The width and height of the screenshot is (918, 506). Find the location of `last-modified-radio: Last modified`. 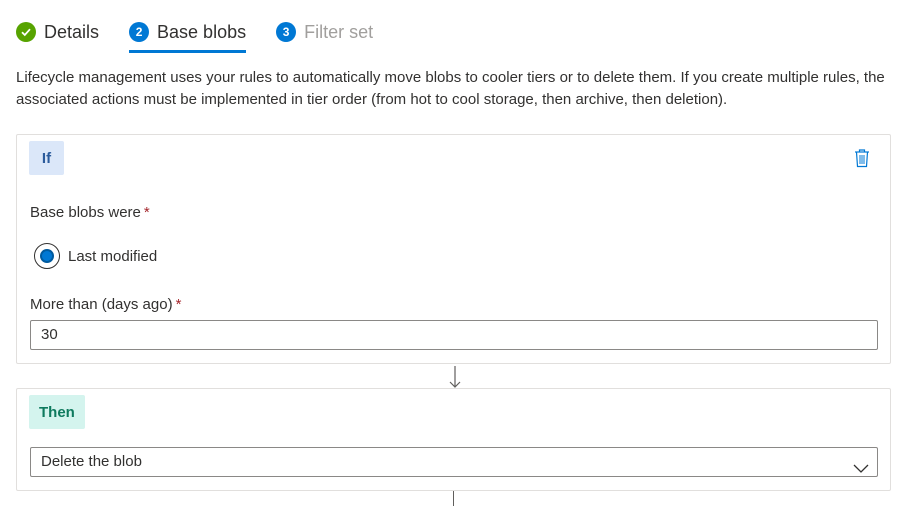

last-modified-radio: Last modified is located at coordinates (95, 256).